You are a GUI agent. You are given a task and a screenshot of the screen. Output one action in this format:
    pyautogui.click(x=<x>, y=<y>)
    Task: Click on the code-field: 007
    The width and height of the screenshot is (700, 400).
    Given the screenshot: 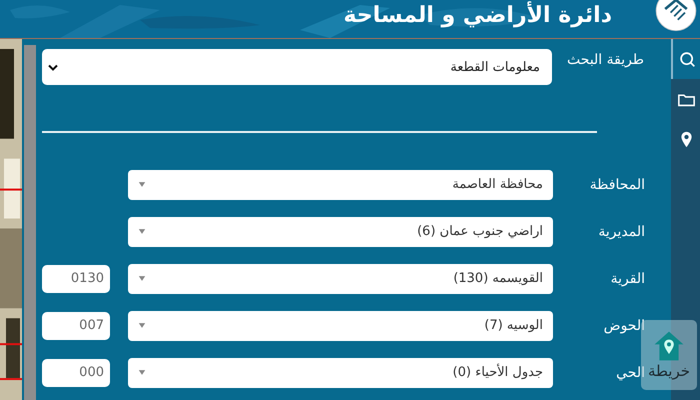 What is the action you would take?
    pyautogui.click(x=76, y=326)
    